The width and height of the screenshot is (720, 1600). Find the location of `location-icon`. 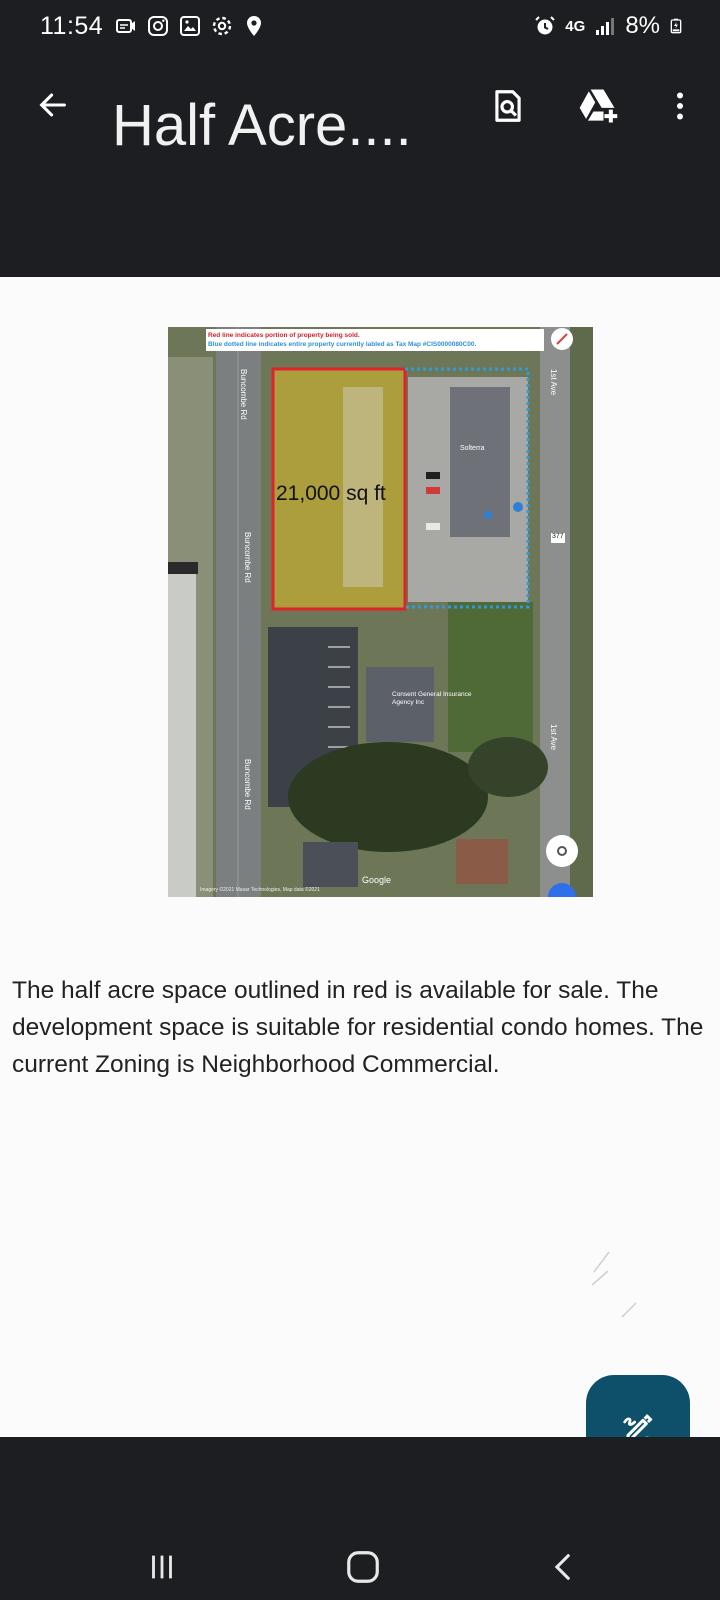

location-icon is located at coordinates (254, 26).